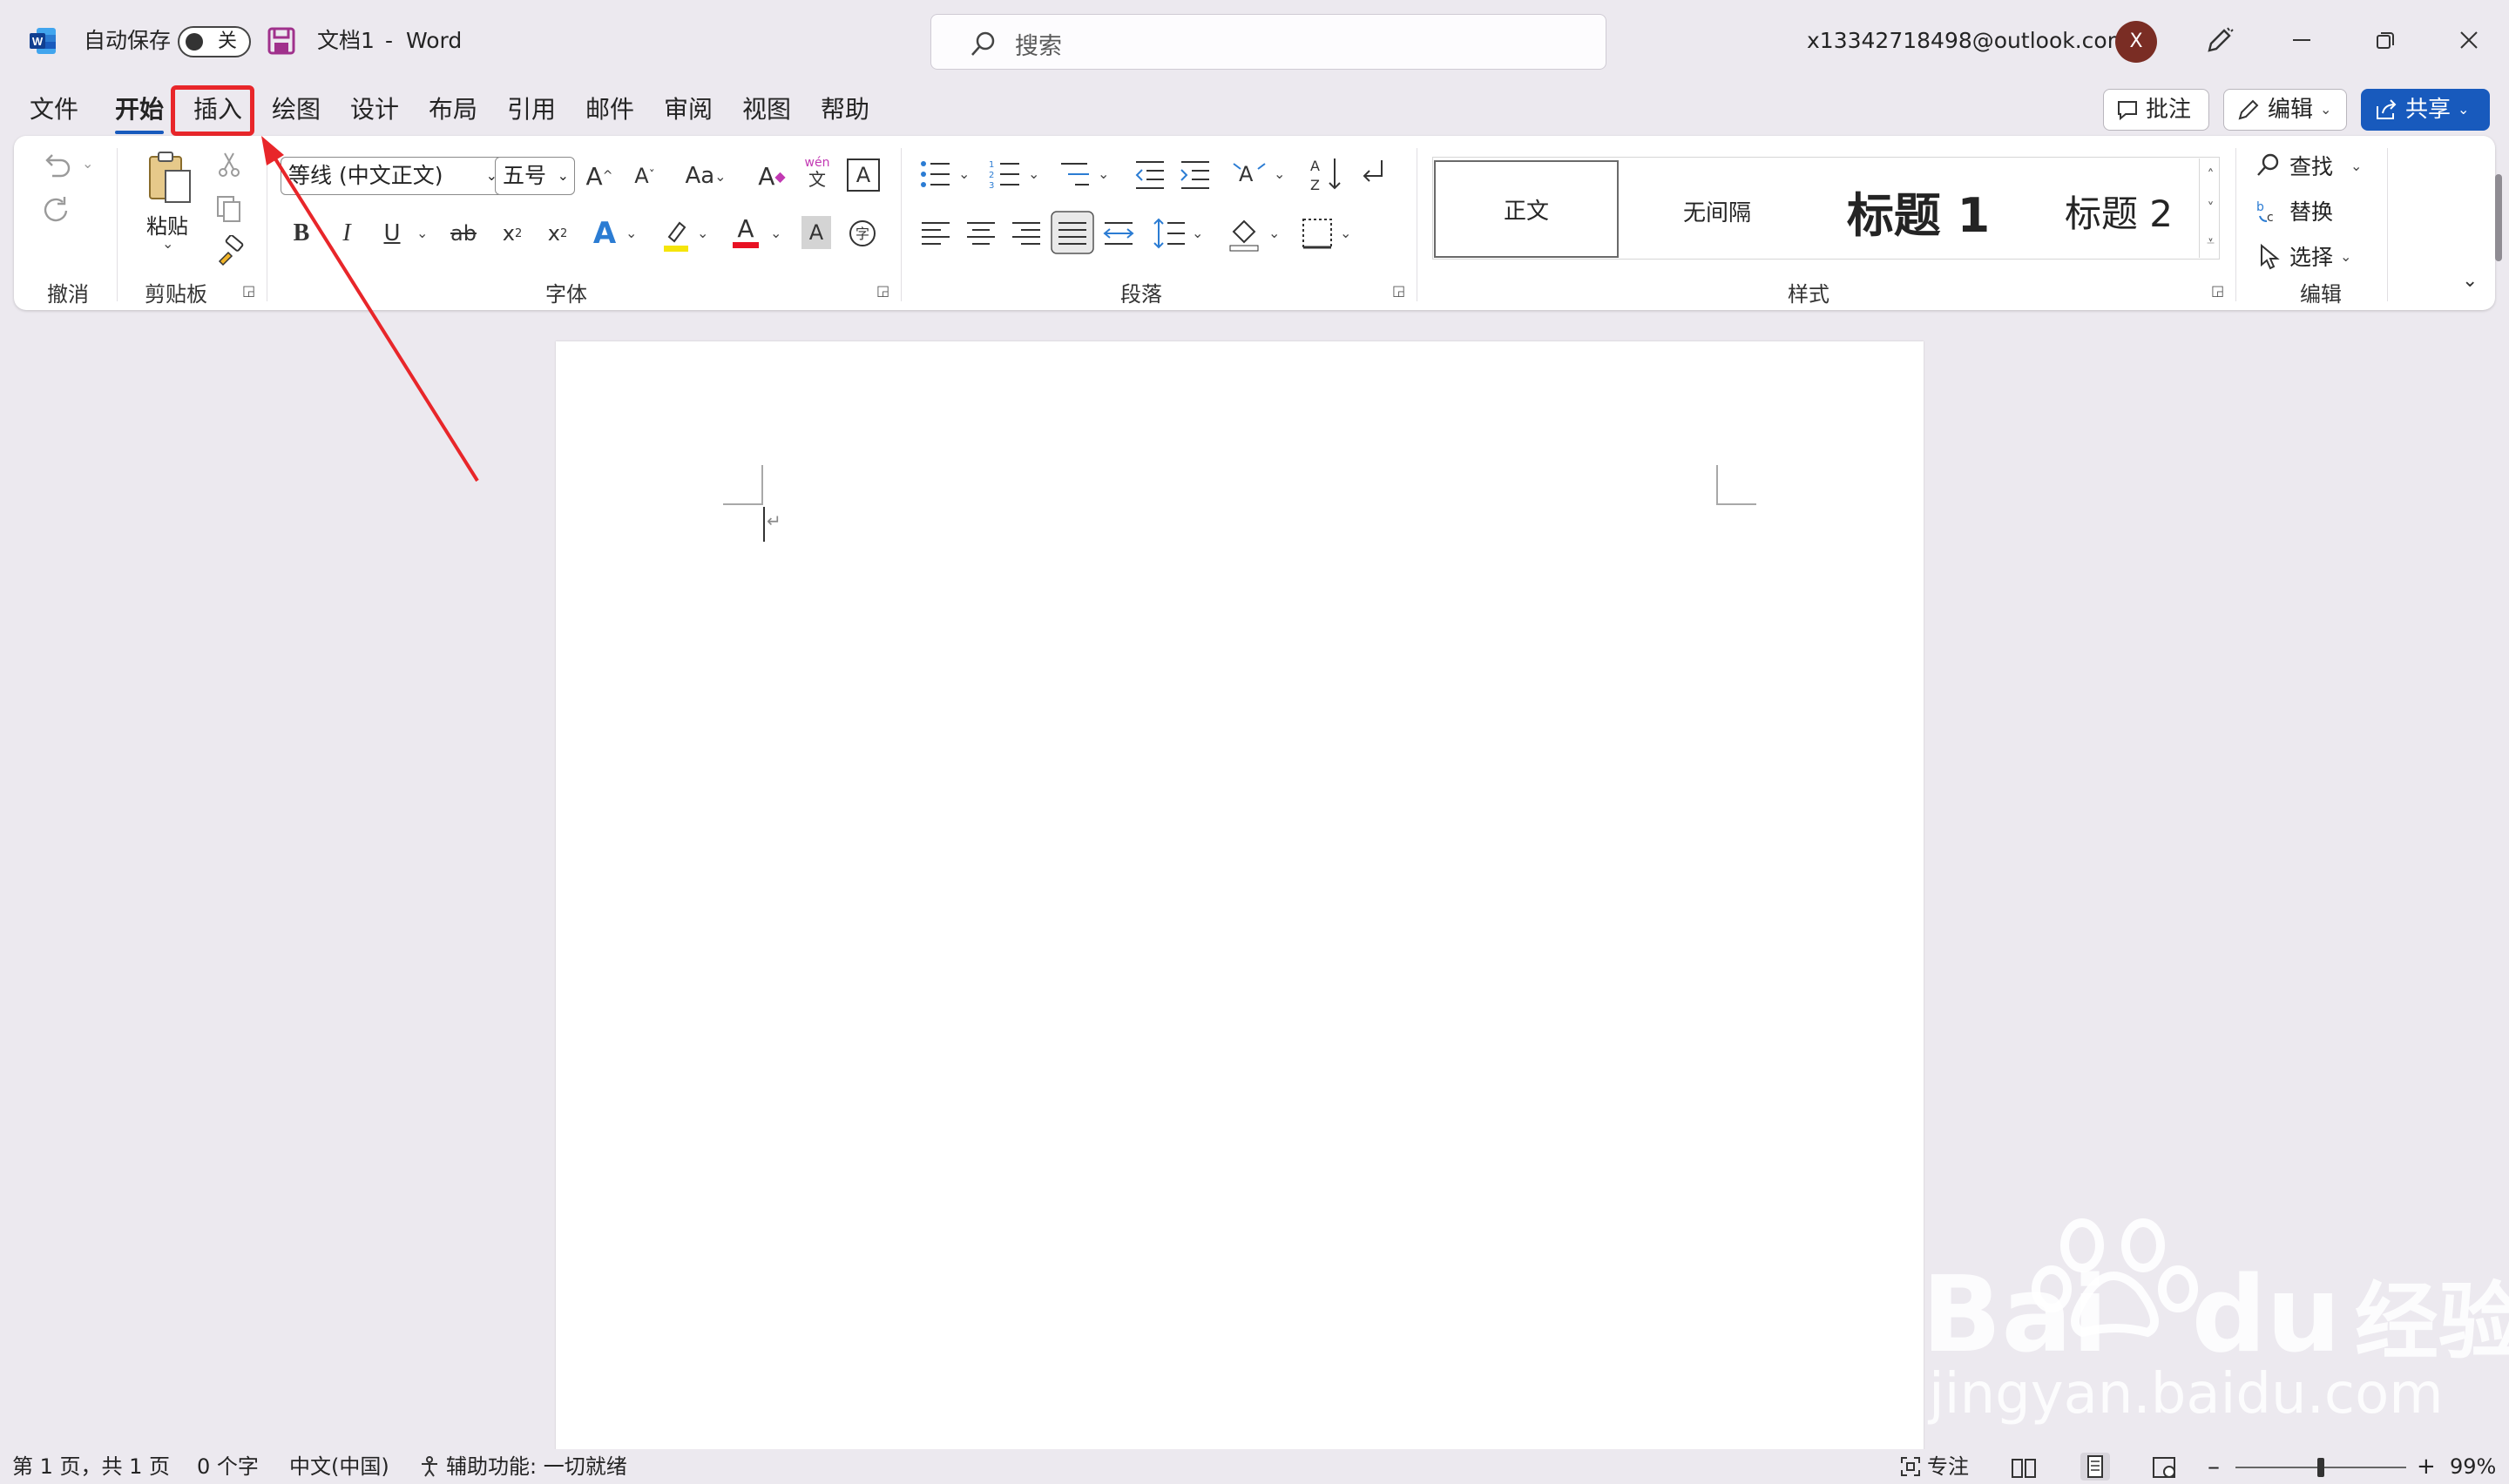 Image resolution: width=2509 pixels, height=1484 pixels. What do you see at coordinates (1244, 233) in the screenshot?
I see `shading-icon` at bounding box center [1244, 233].